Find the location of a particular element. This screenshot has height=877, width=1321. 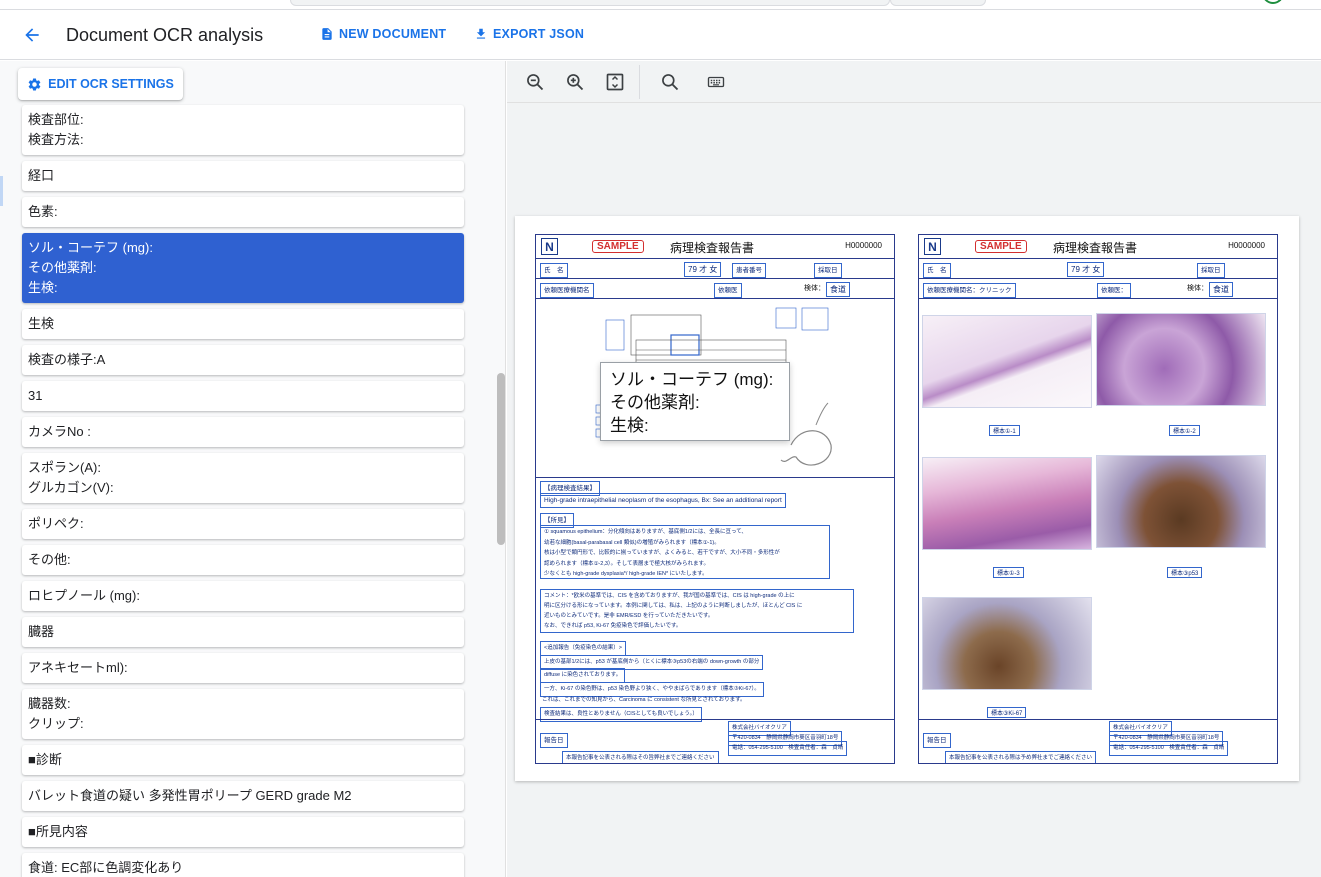

ocr-item-line: ロヒプノール (mg): is located at coordinates (84, 595).